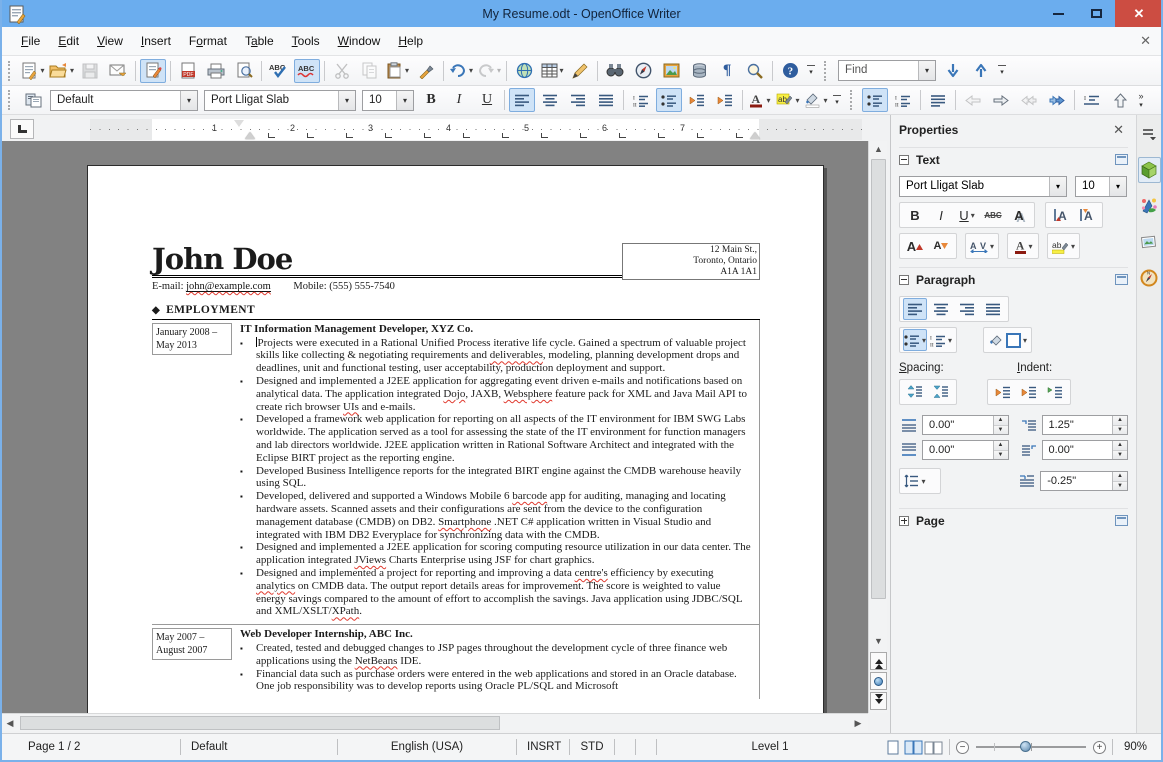  Describe the element at coordinates (431, 100) in the screenshot. I see `bold-button: B` at that location.